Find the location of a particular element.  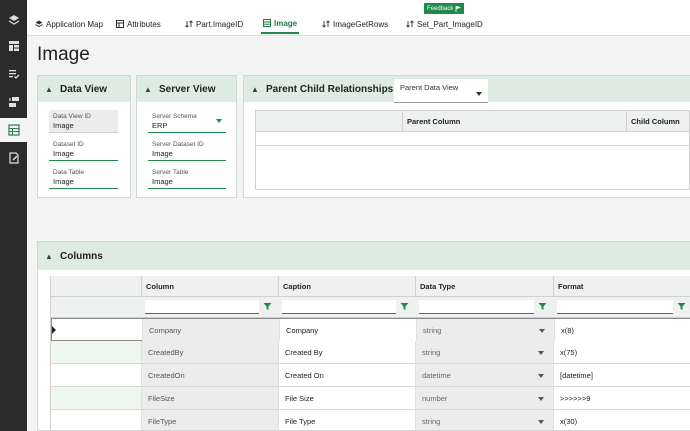

data-view-icon is located at coordinates (13, 130).